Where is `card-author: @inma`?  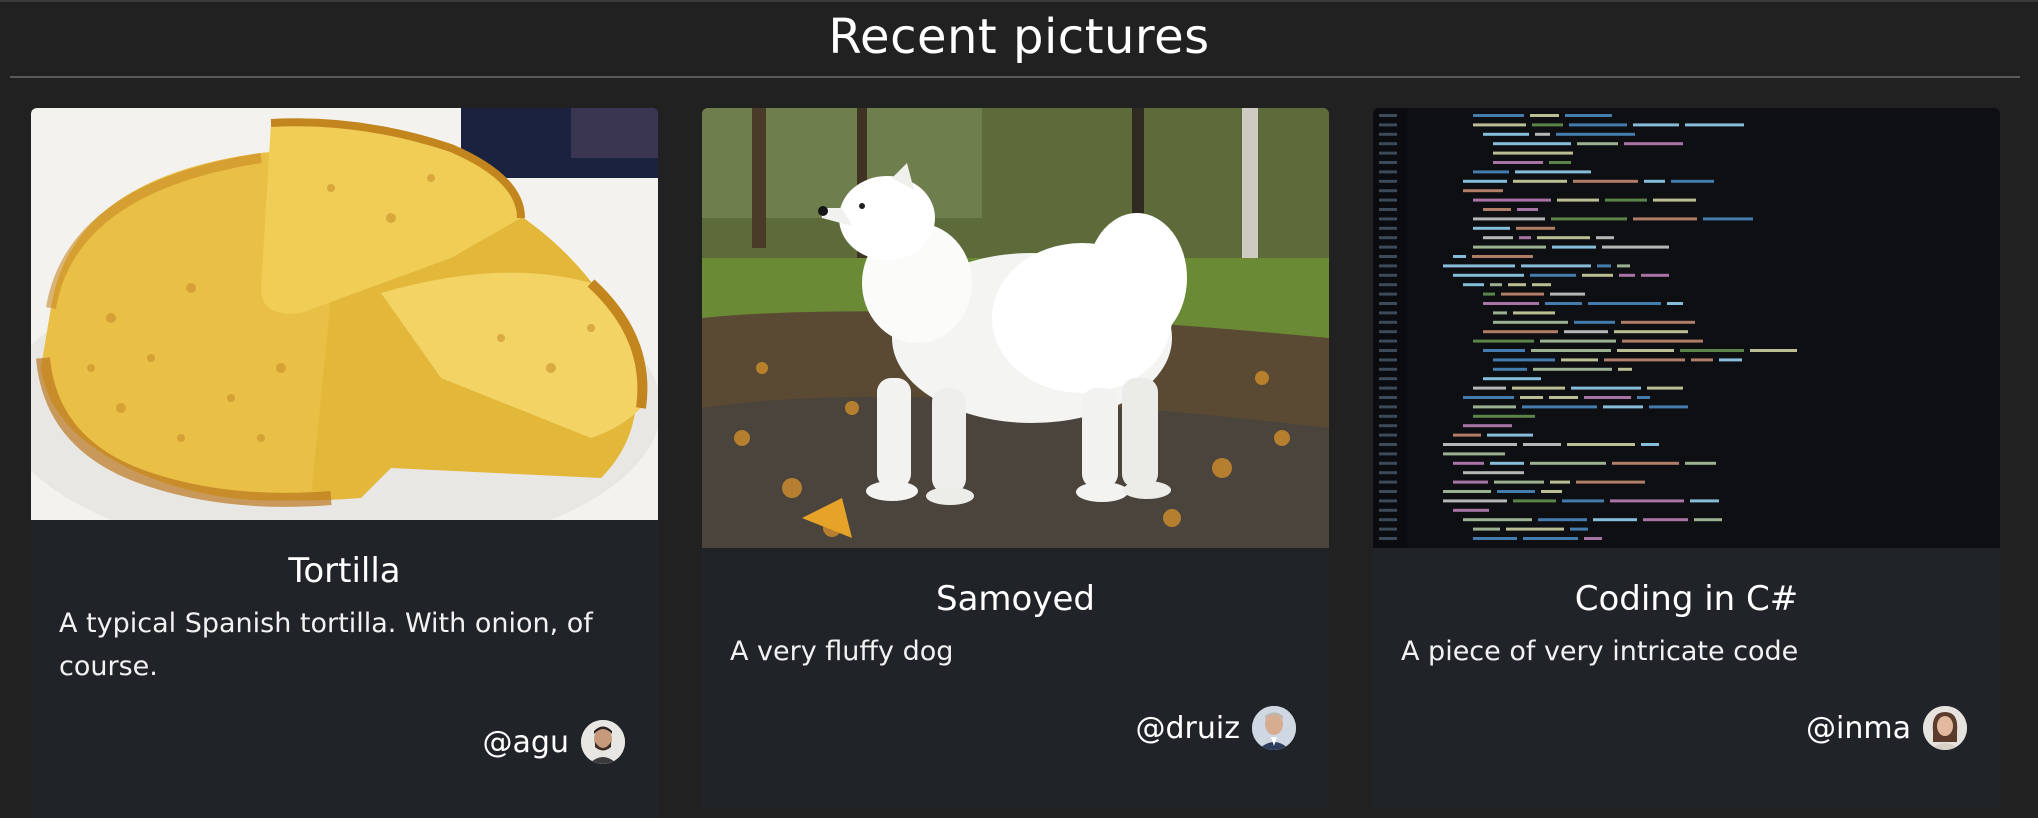 card-author: @inma is located at coordinates (1886, 728).